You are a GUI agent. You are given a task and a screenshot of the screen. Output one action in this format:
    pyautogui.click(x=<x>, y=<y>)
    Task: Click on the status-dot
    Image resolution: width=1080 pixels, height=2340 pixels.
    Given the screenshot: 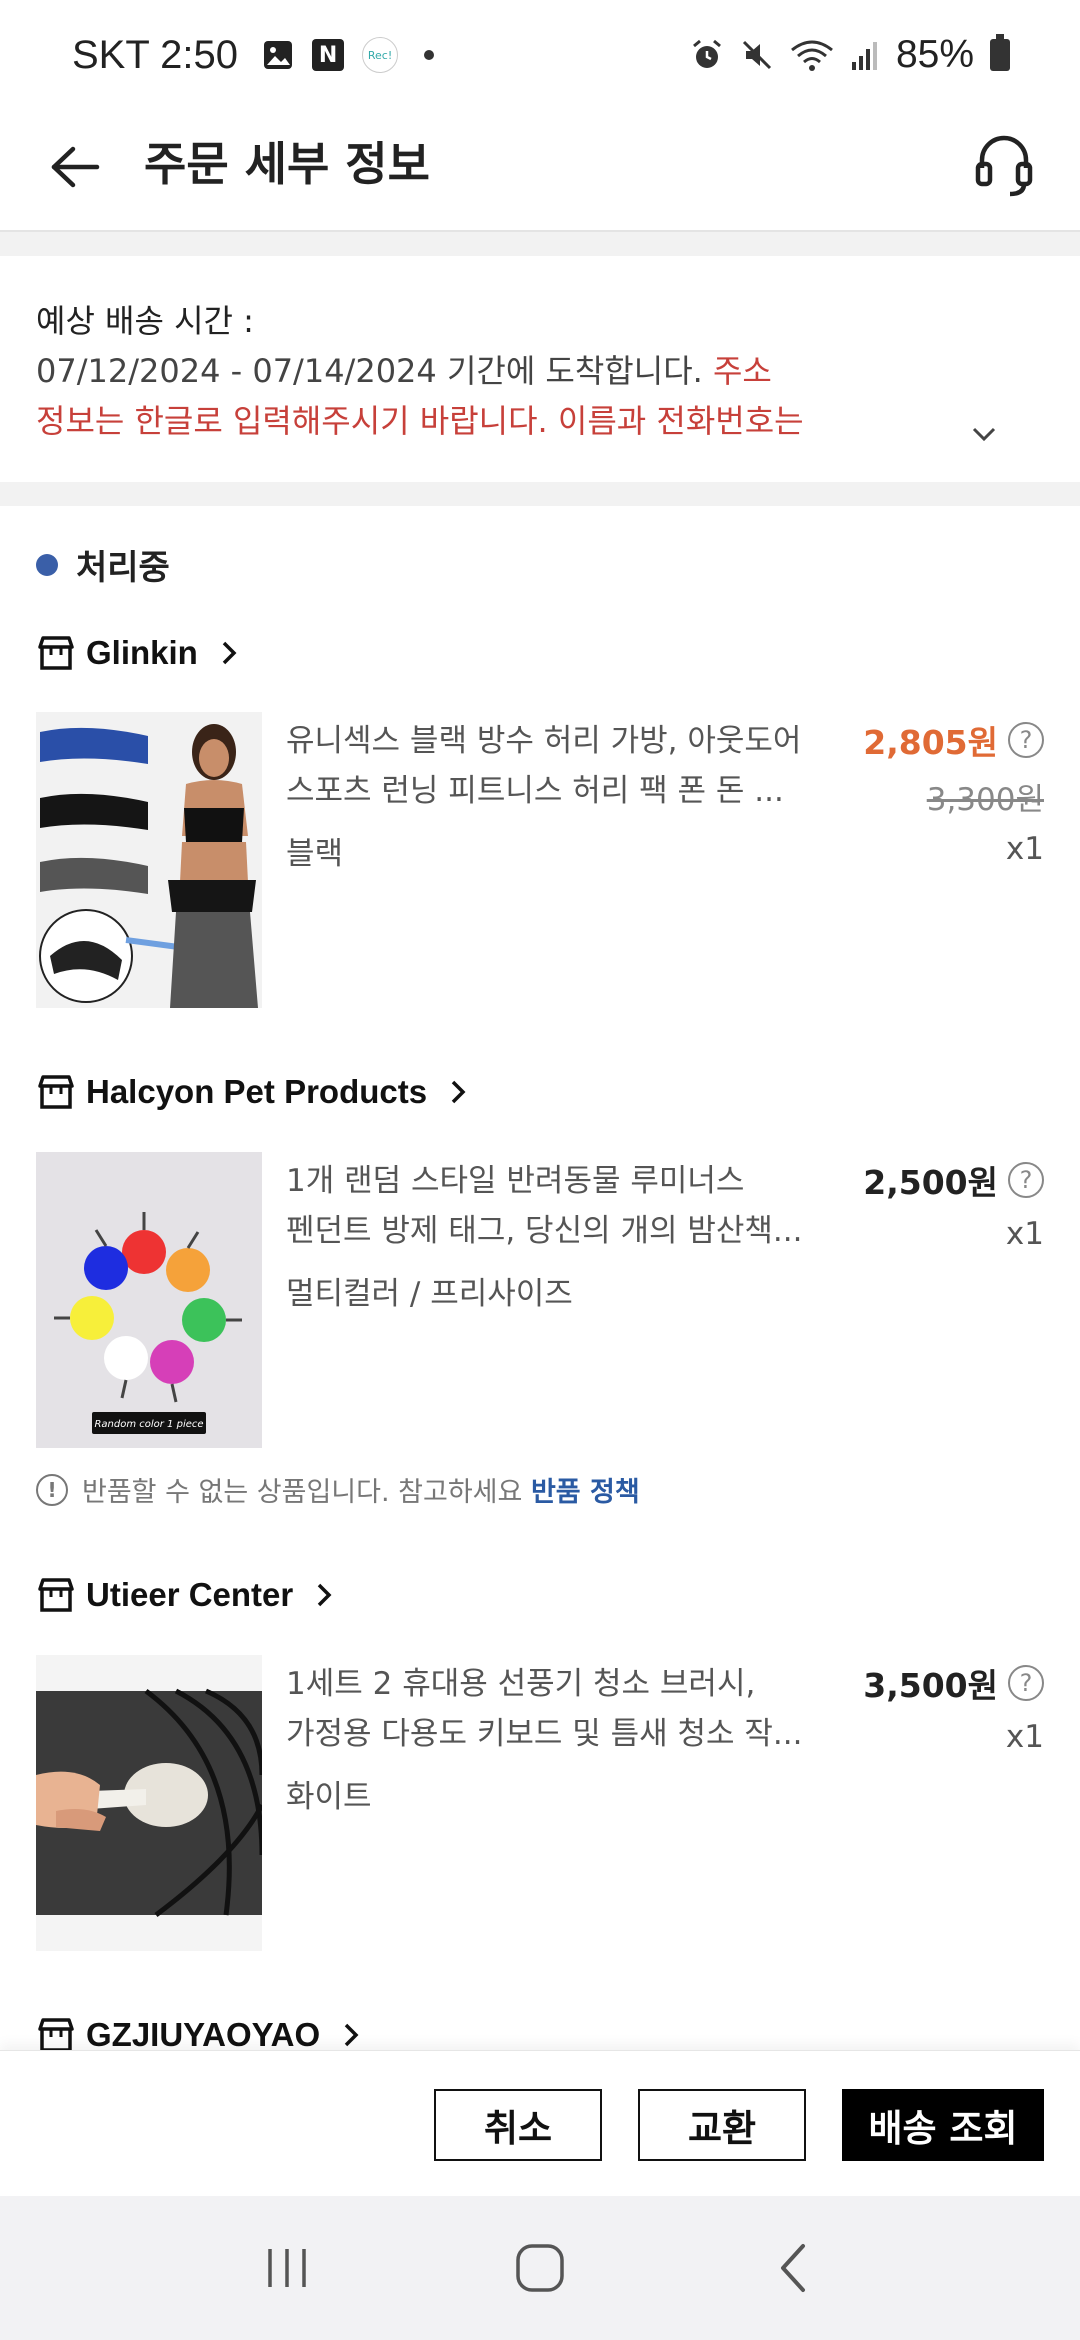 What is the action you would take?
    pyautogui.click(x=47, y=564)
    